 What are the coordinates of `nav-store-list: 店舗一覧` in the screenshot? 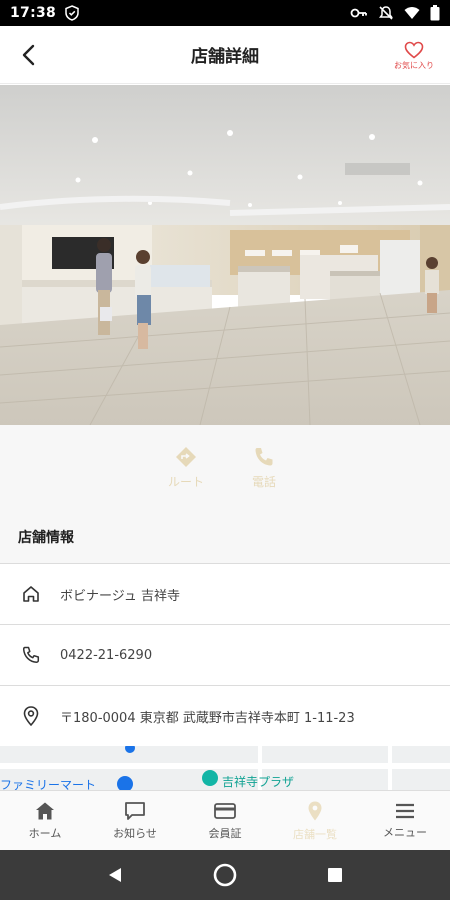 It's located at (315, 820).